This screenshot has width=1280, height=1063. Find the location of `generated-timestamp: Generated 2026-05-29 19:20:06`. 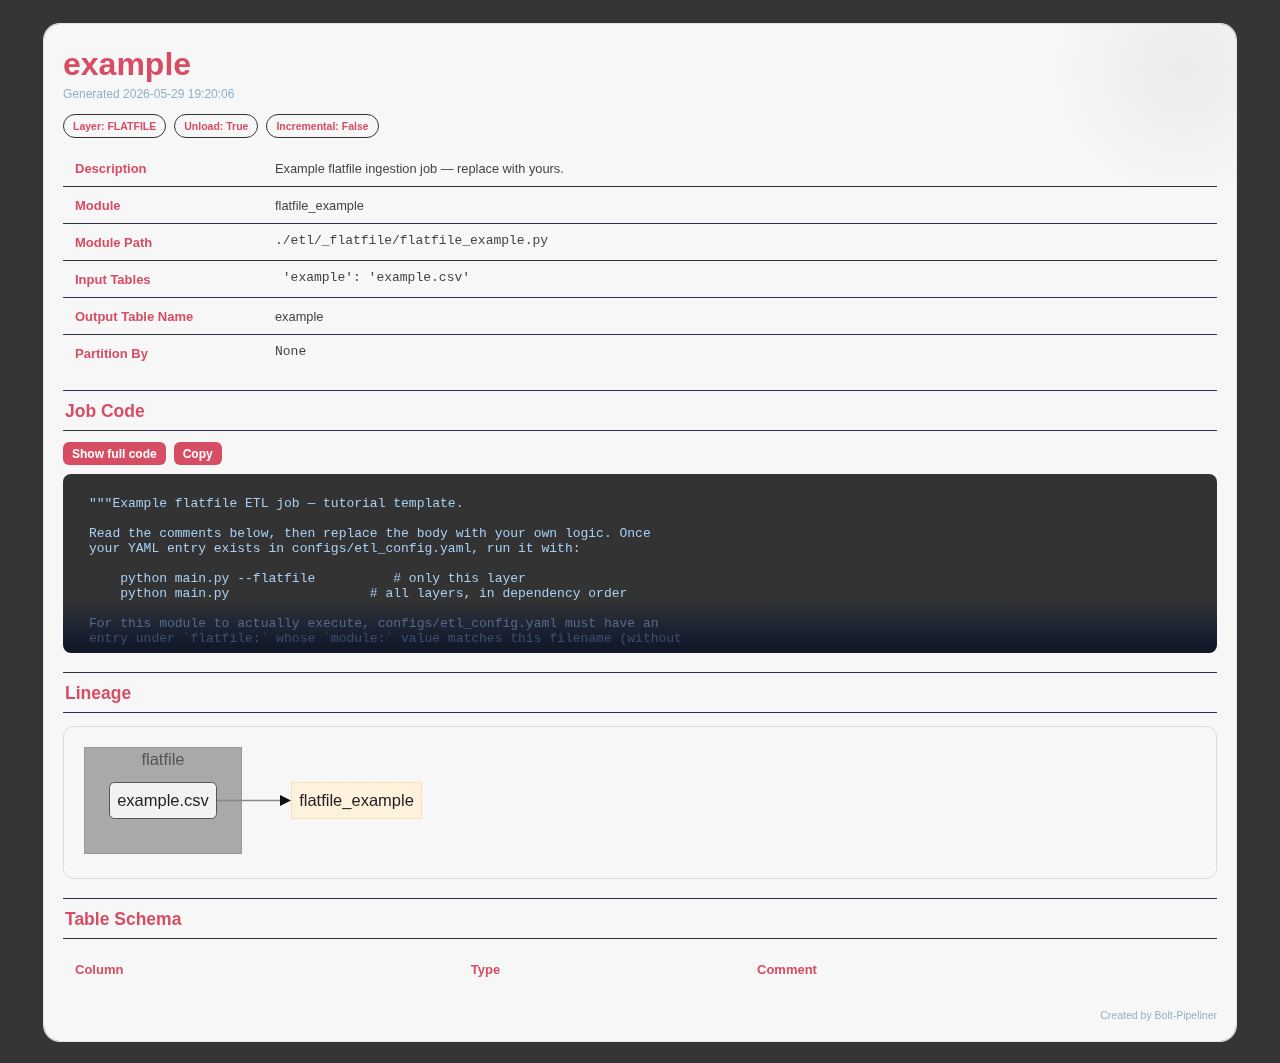

generated-timestamp: Generated 2026-05-29 19:20:06 is located at coordinates (149, 94).